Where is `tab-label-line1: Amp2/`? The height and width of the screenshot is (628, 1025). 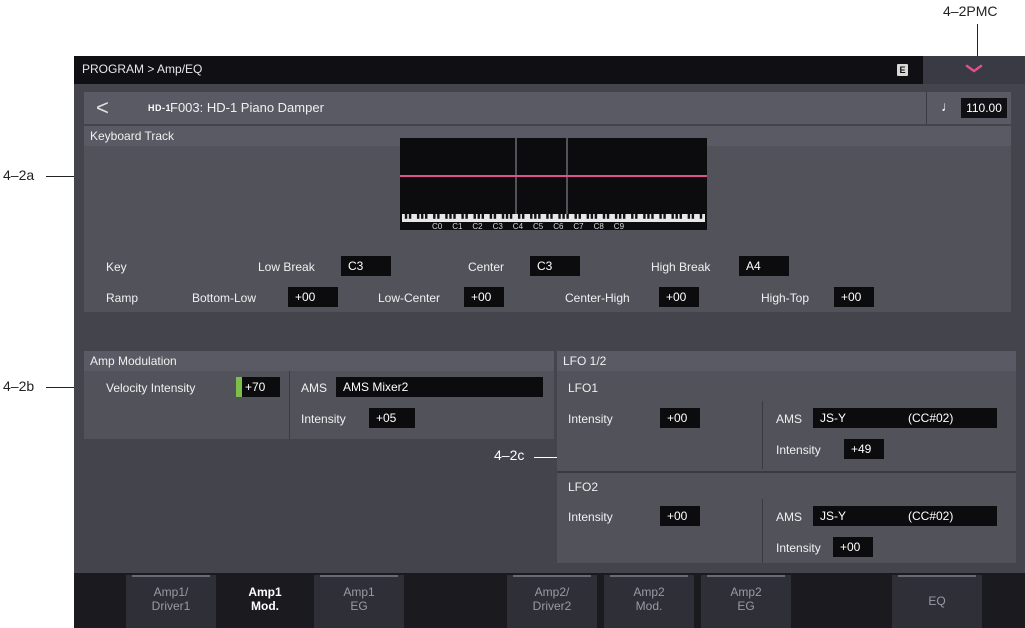
tab-label-line1: Amp2/ is located at coordinates (552, 592).